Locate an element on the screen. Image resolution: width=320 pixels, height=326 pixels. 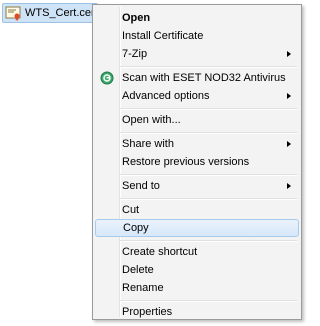
menu-item-delete: Delete is located at coordinates (197, 270).